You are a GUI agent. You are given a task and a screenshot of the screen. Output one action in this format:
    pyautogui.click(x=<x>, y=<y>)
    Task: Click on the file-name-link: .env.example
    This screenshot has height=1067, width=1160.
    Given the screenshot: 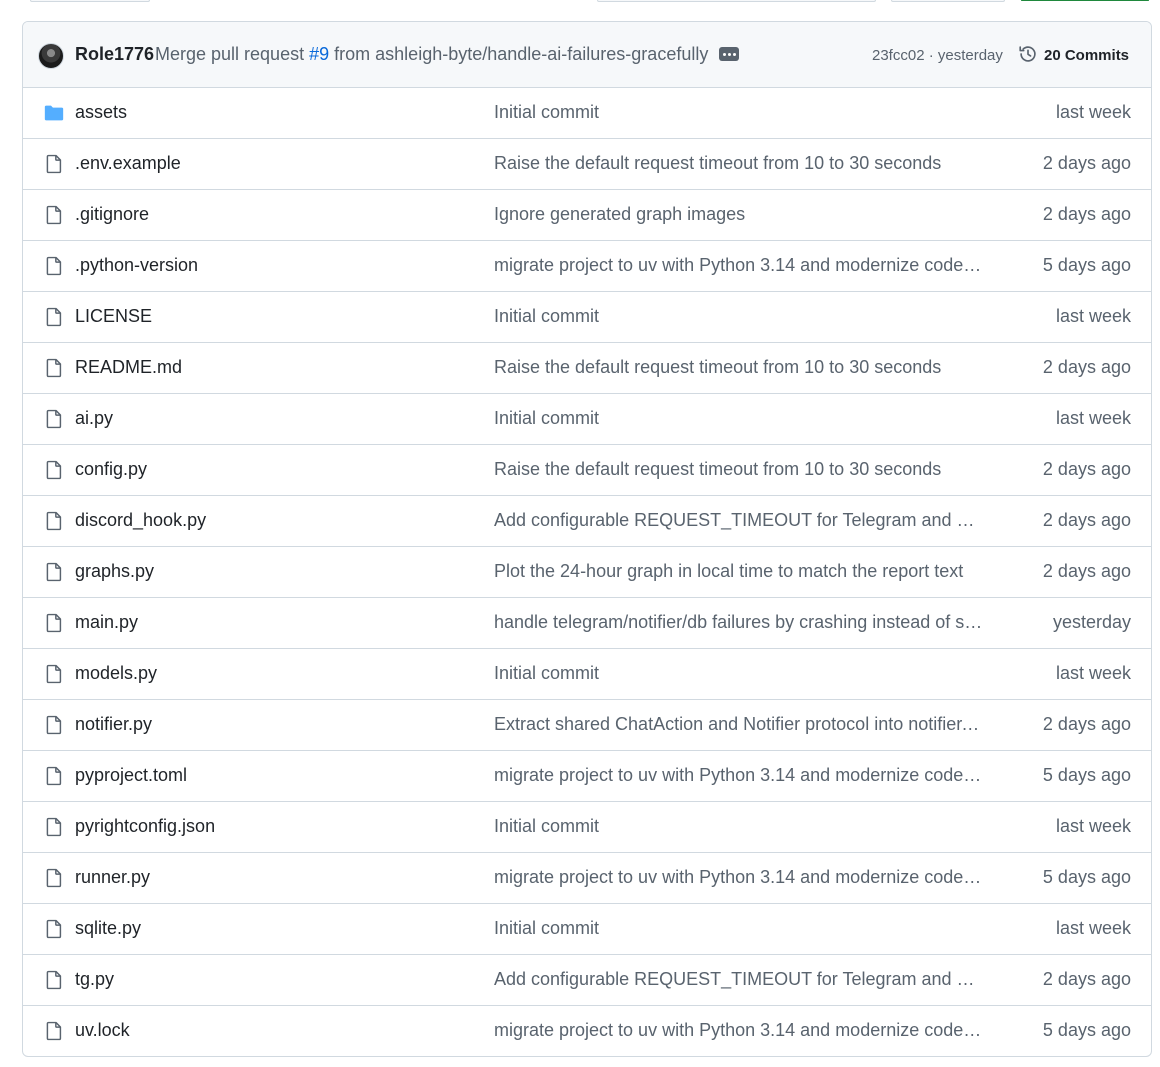 What is the action you would take?
    pyautogui.click(x=128, y=163)
    